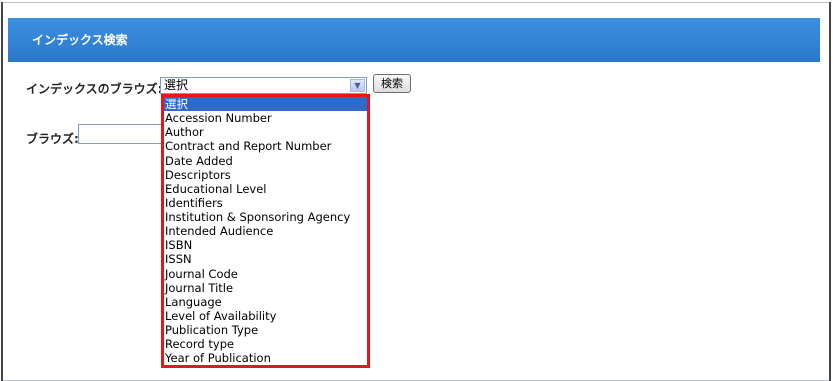 This screenshot has height=381, width=833. Describe the element at coordinates (265, 302) in the screenshot. I see `dropdown-option: Language` at that location.